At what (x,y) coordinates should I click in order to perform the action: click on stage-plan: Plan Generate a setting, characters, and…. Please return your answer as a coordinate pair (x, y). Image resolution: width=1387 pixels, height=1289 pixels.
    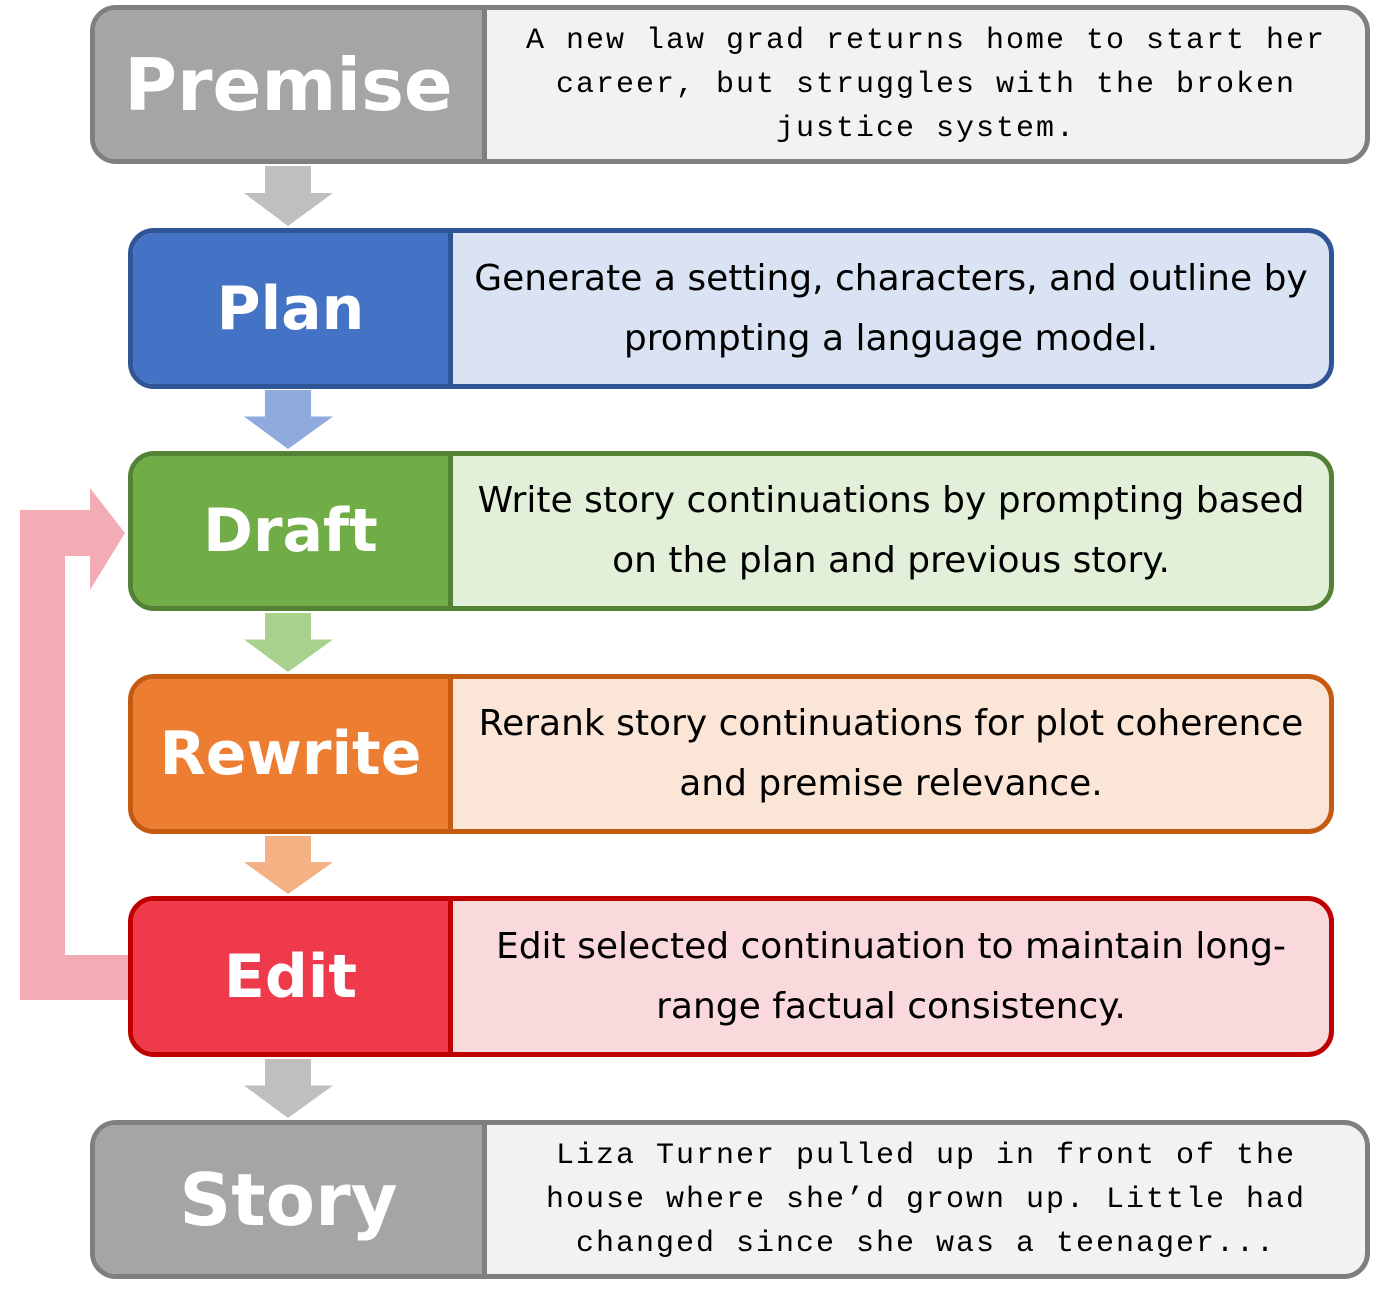
    Looking at the image, I should click on (731, 308).